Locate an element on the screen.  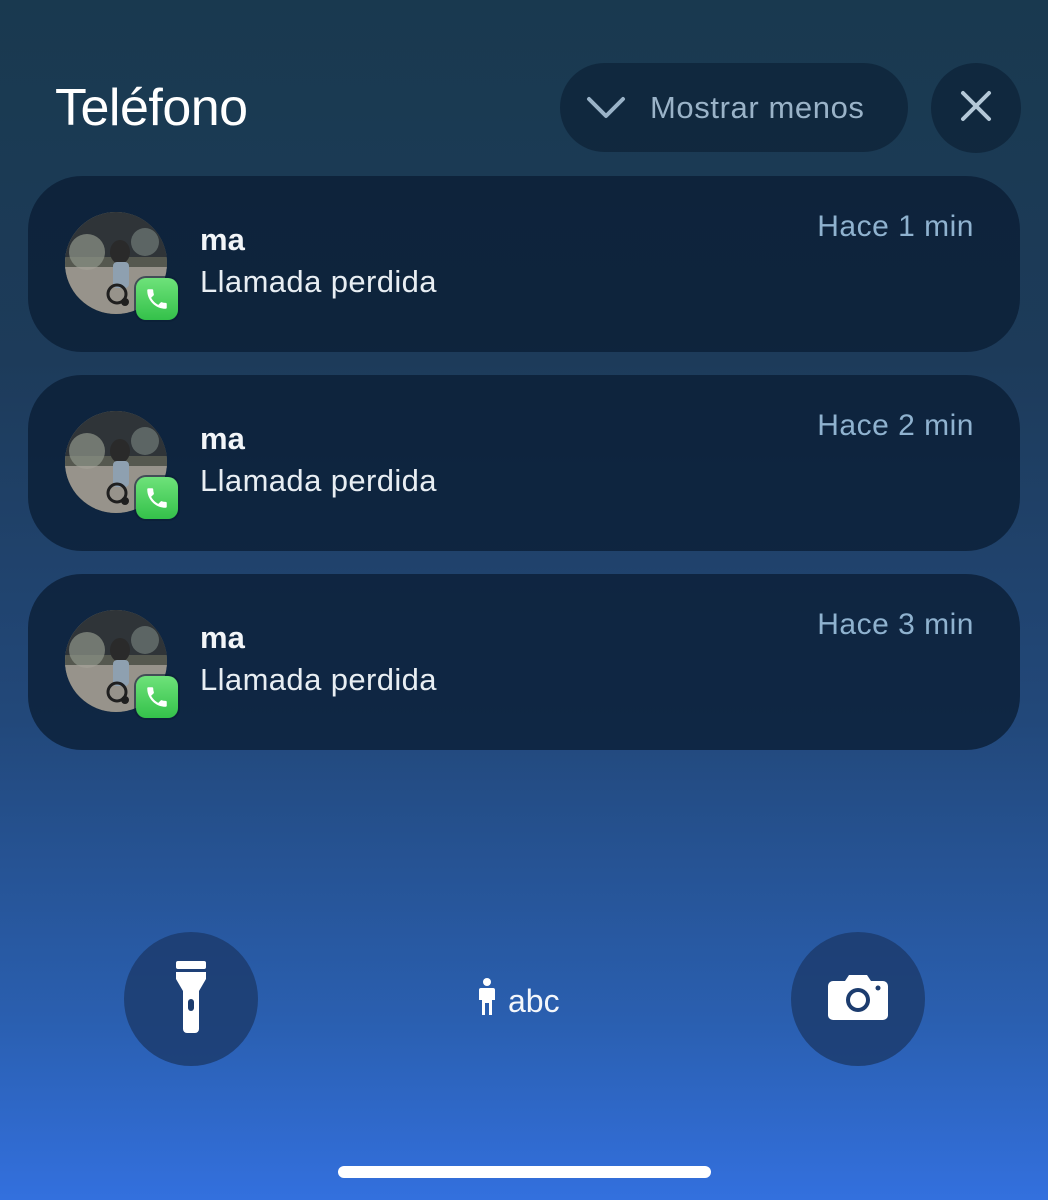
flashlight-icon is located at coordinates (191, 999).